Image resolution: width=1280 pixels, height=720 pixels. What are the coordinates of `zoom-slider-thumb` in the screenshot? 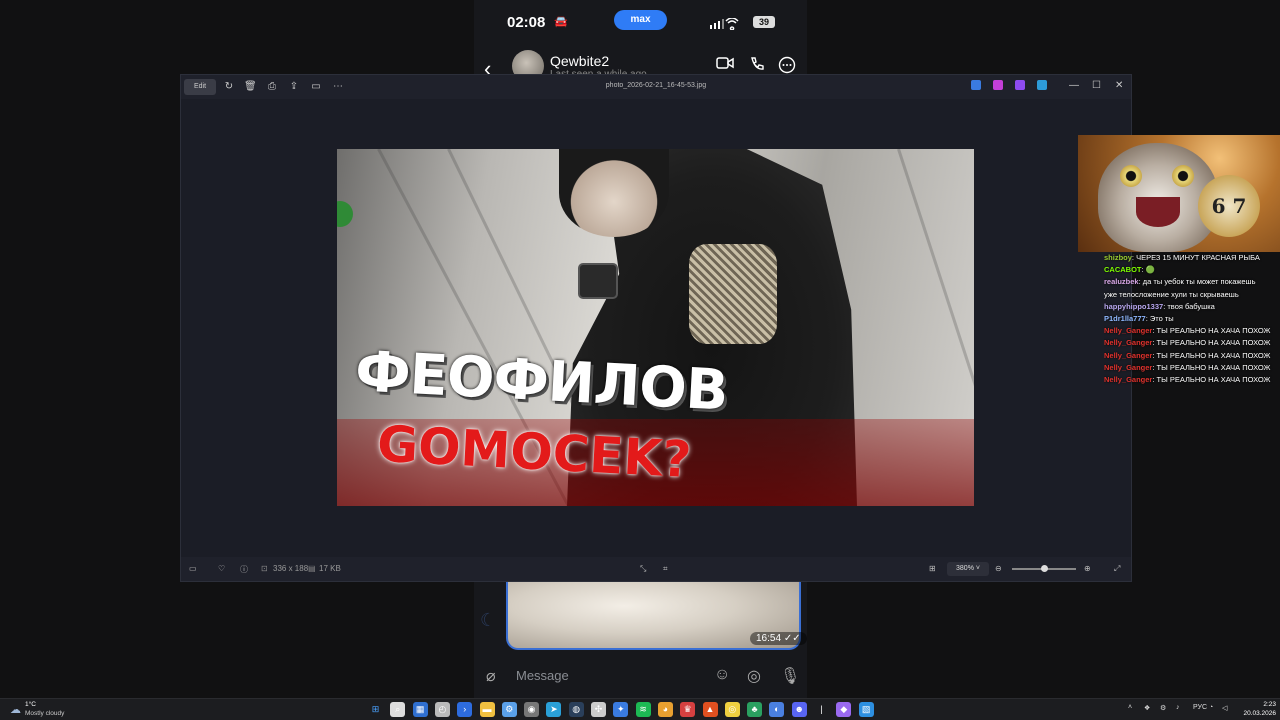 It's located at (1044, 568).